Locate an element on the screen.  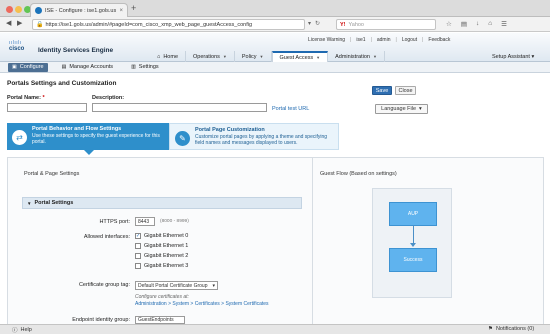
portal-settings-accordion: ▼ Portal Settings is located at coordinates (162, 203).